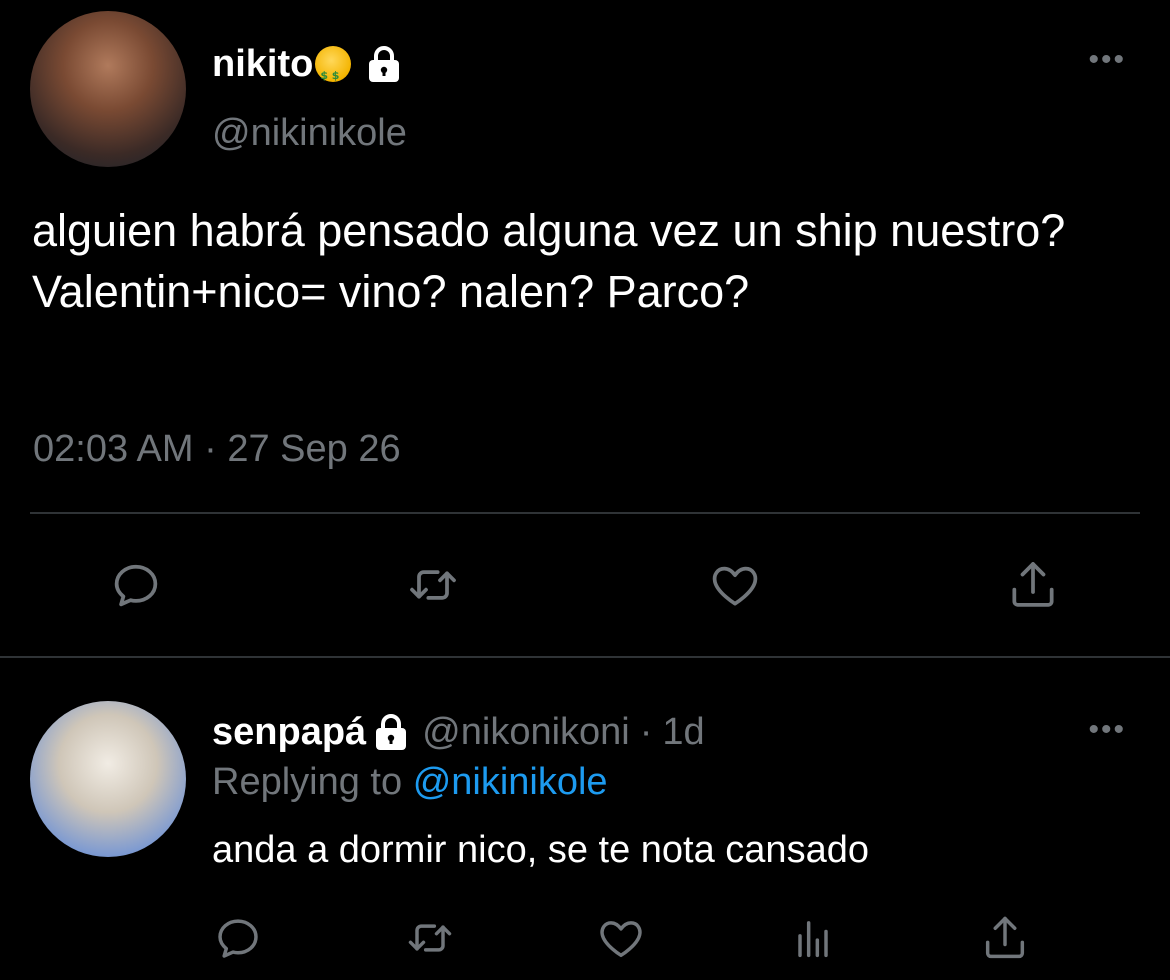 The width and height of the screenshot is (1170, 980). I want to click on replying-to-mention-link: @nikinikole, so click(510, 782).